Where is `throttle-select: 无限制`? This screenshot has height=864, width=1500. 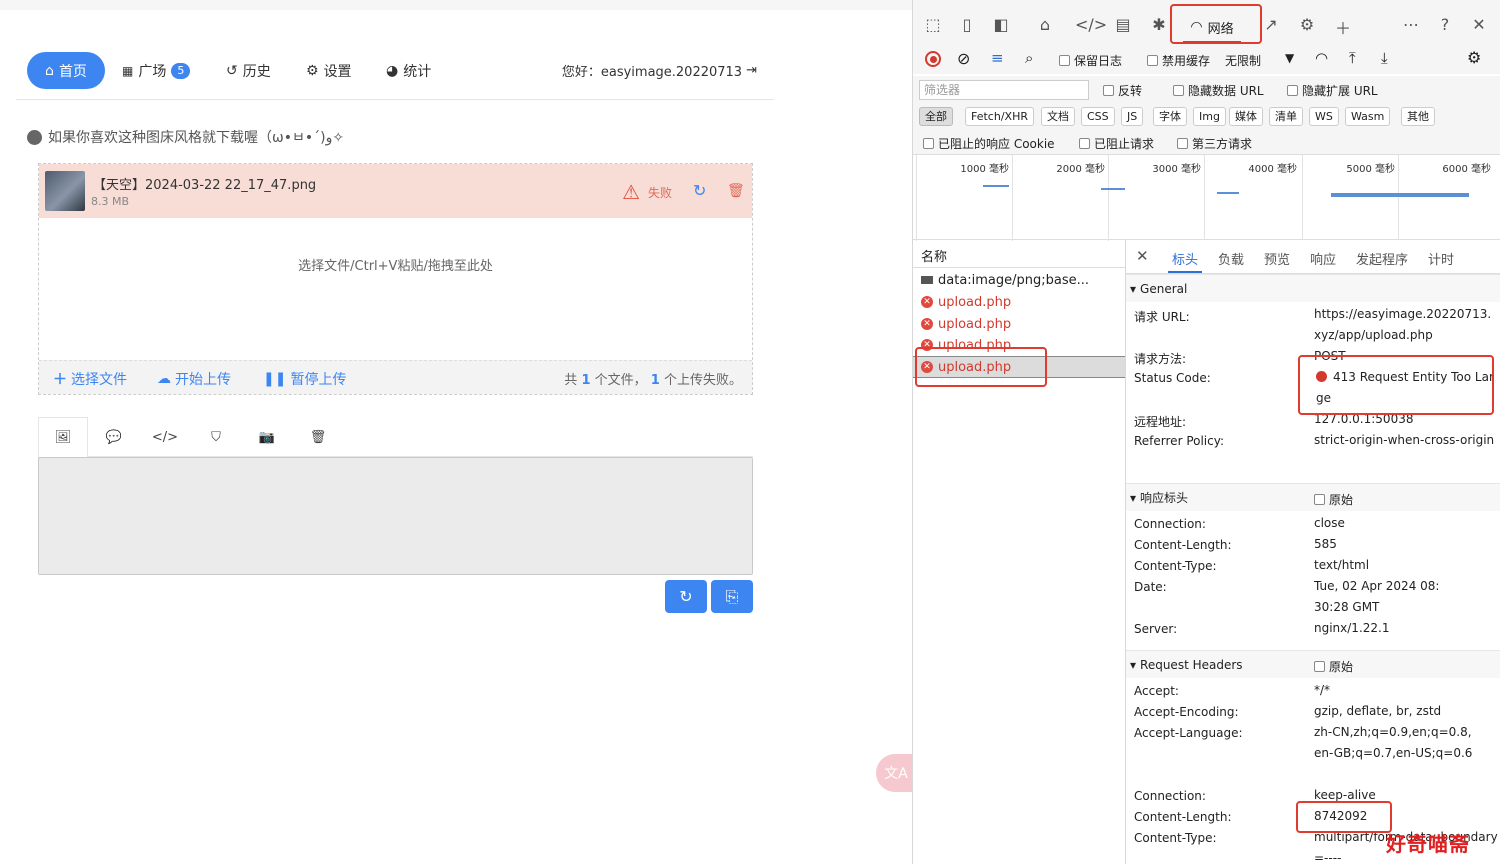
throttle-select: 无限制 is located at coordinates (1243, 60).